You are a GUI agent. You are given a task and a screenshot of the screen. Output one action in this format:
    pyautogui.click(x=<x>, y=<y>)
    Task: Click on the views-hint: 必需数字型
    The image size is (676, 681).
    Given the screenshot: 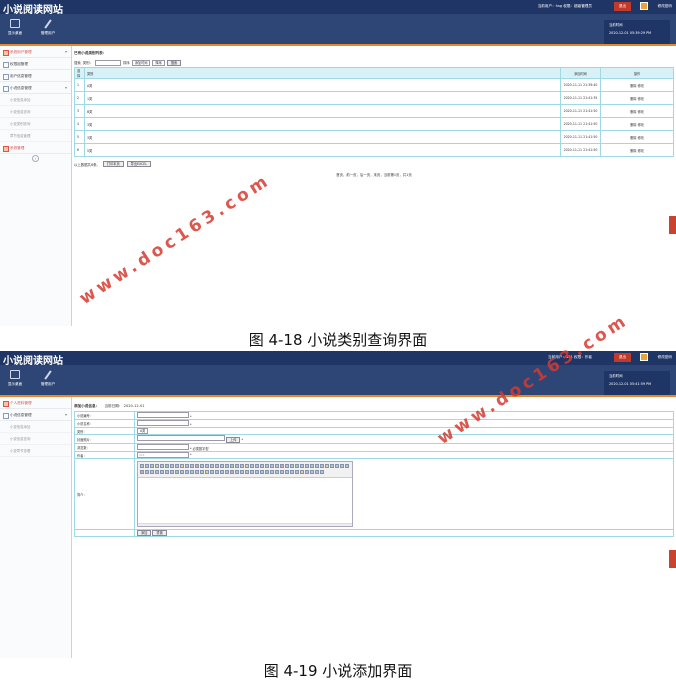 What is the action you would take?
    pyautogui.click(x=200, y=449)
    